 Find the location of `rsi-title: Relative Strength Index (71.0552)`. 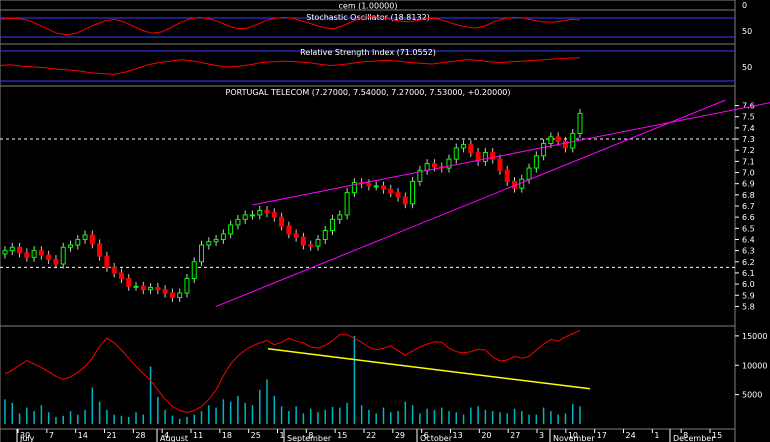

rsi-title: Relative Strength Index (71.0552) is located at coordinates (368, 52).